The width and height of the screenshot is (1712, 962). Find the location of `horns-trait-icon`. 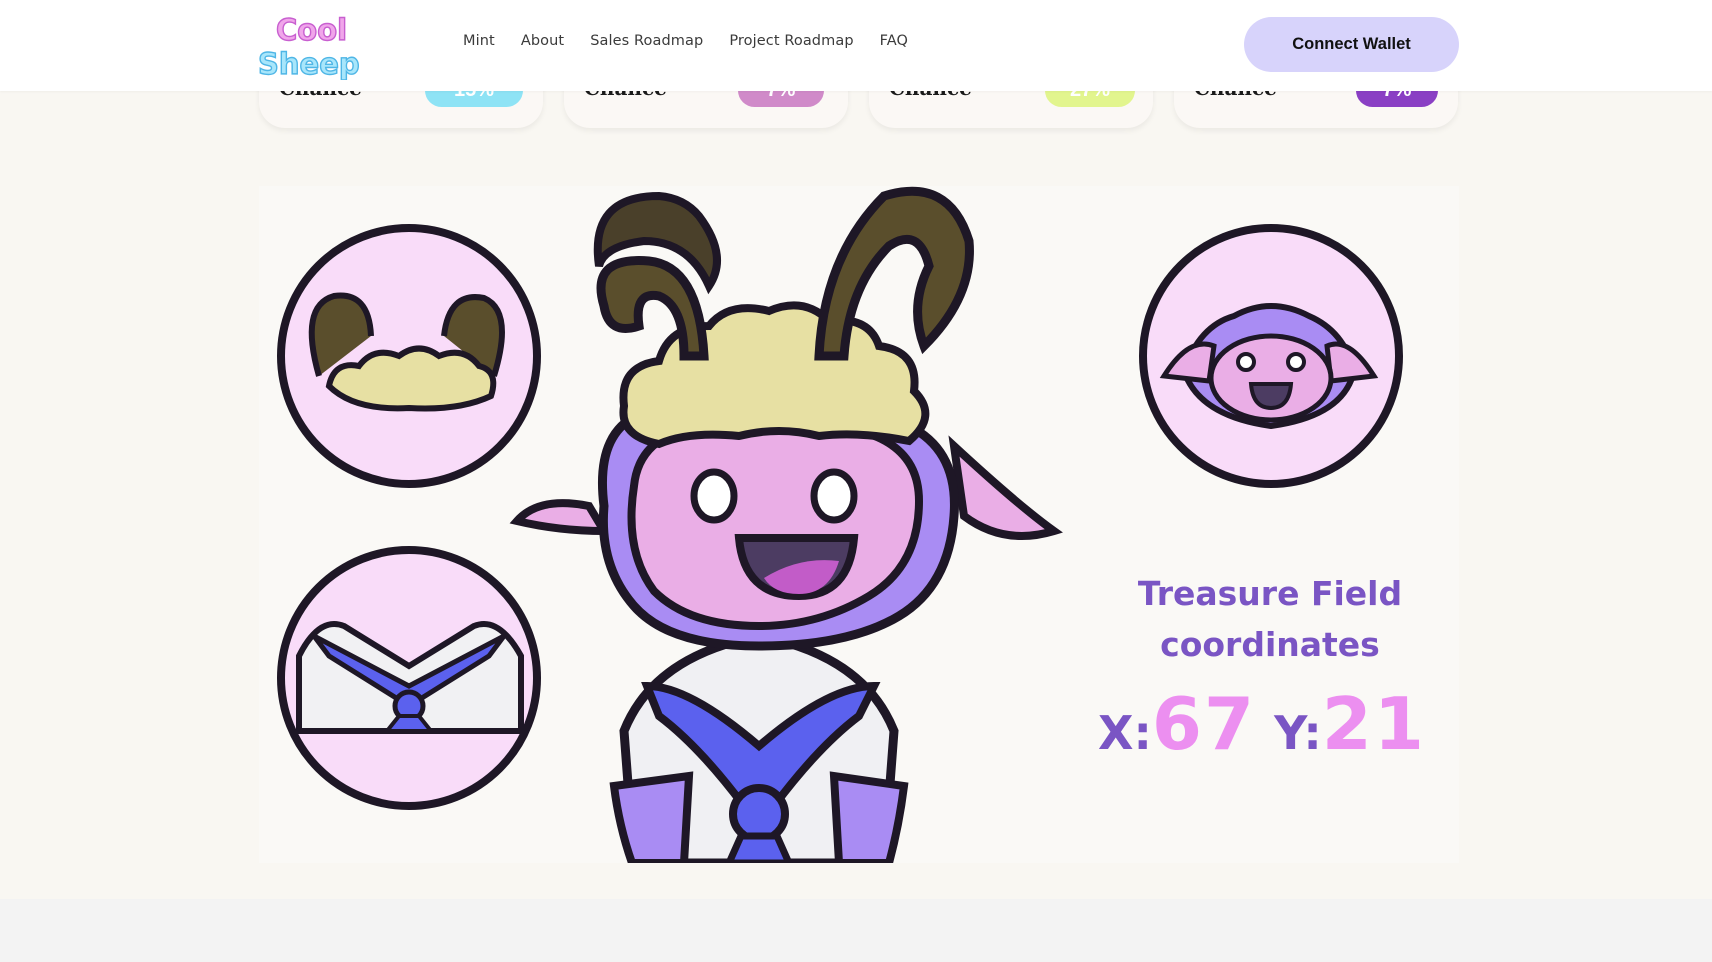

horns-trait-icon is located at coordinates (409, 356).